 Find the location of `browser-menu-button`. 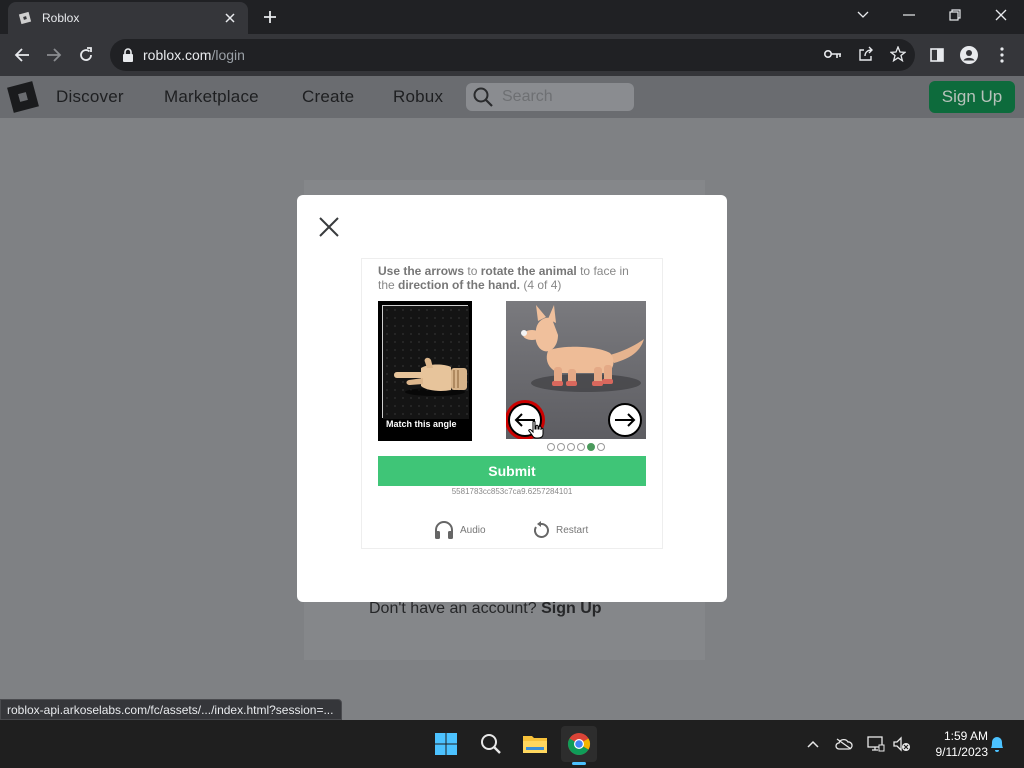

browser-menu-button is located at coordinates (1002, 55).